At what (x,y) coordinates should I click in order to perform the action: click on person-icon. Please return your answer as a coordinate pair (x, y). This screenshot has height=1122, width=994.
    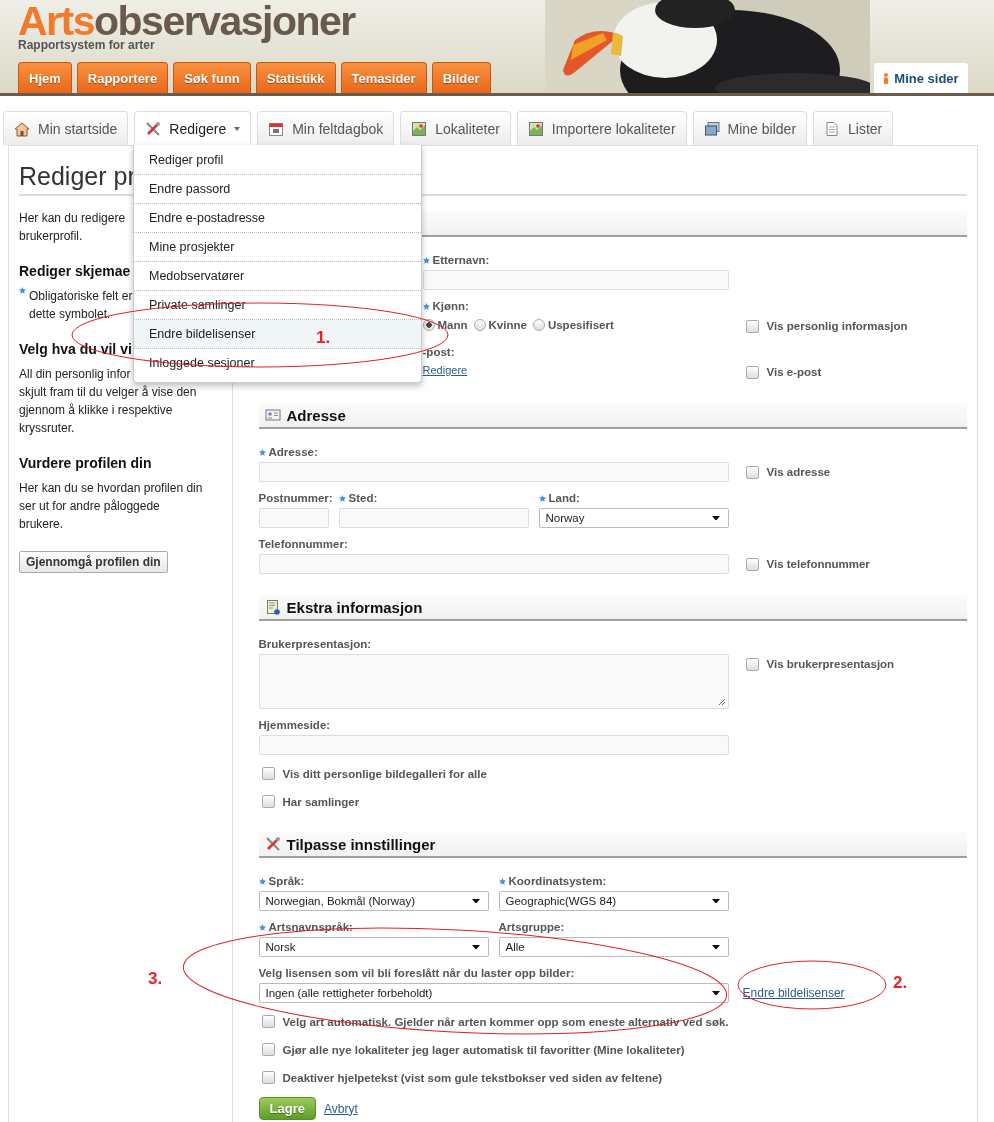
    Looking at the image, I should click on (886, 78).